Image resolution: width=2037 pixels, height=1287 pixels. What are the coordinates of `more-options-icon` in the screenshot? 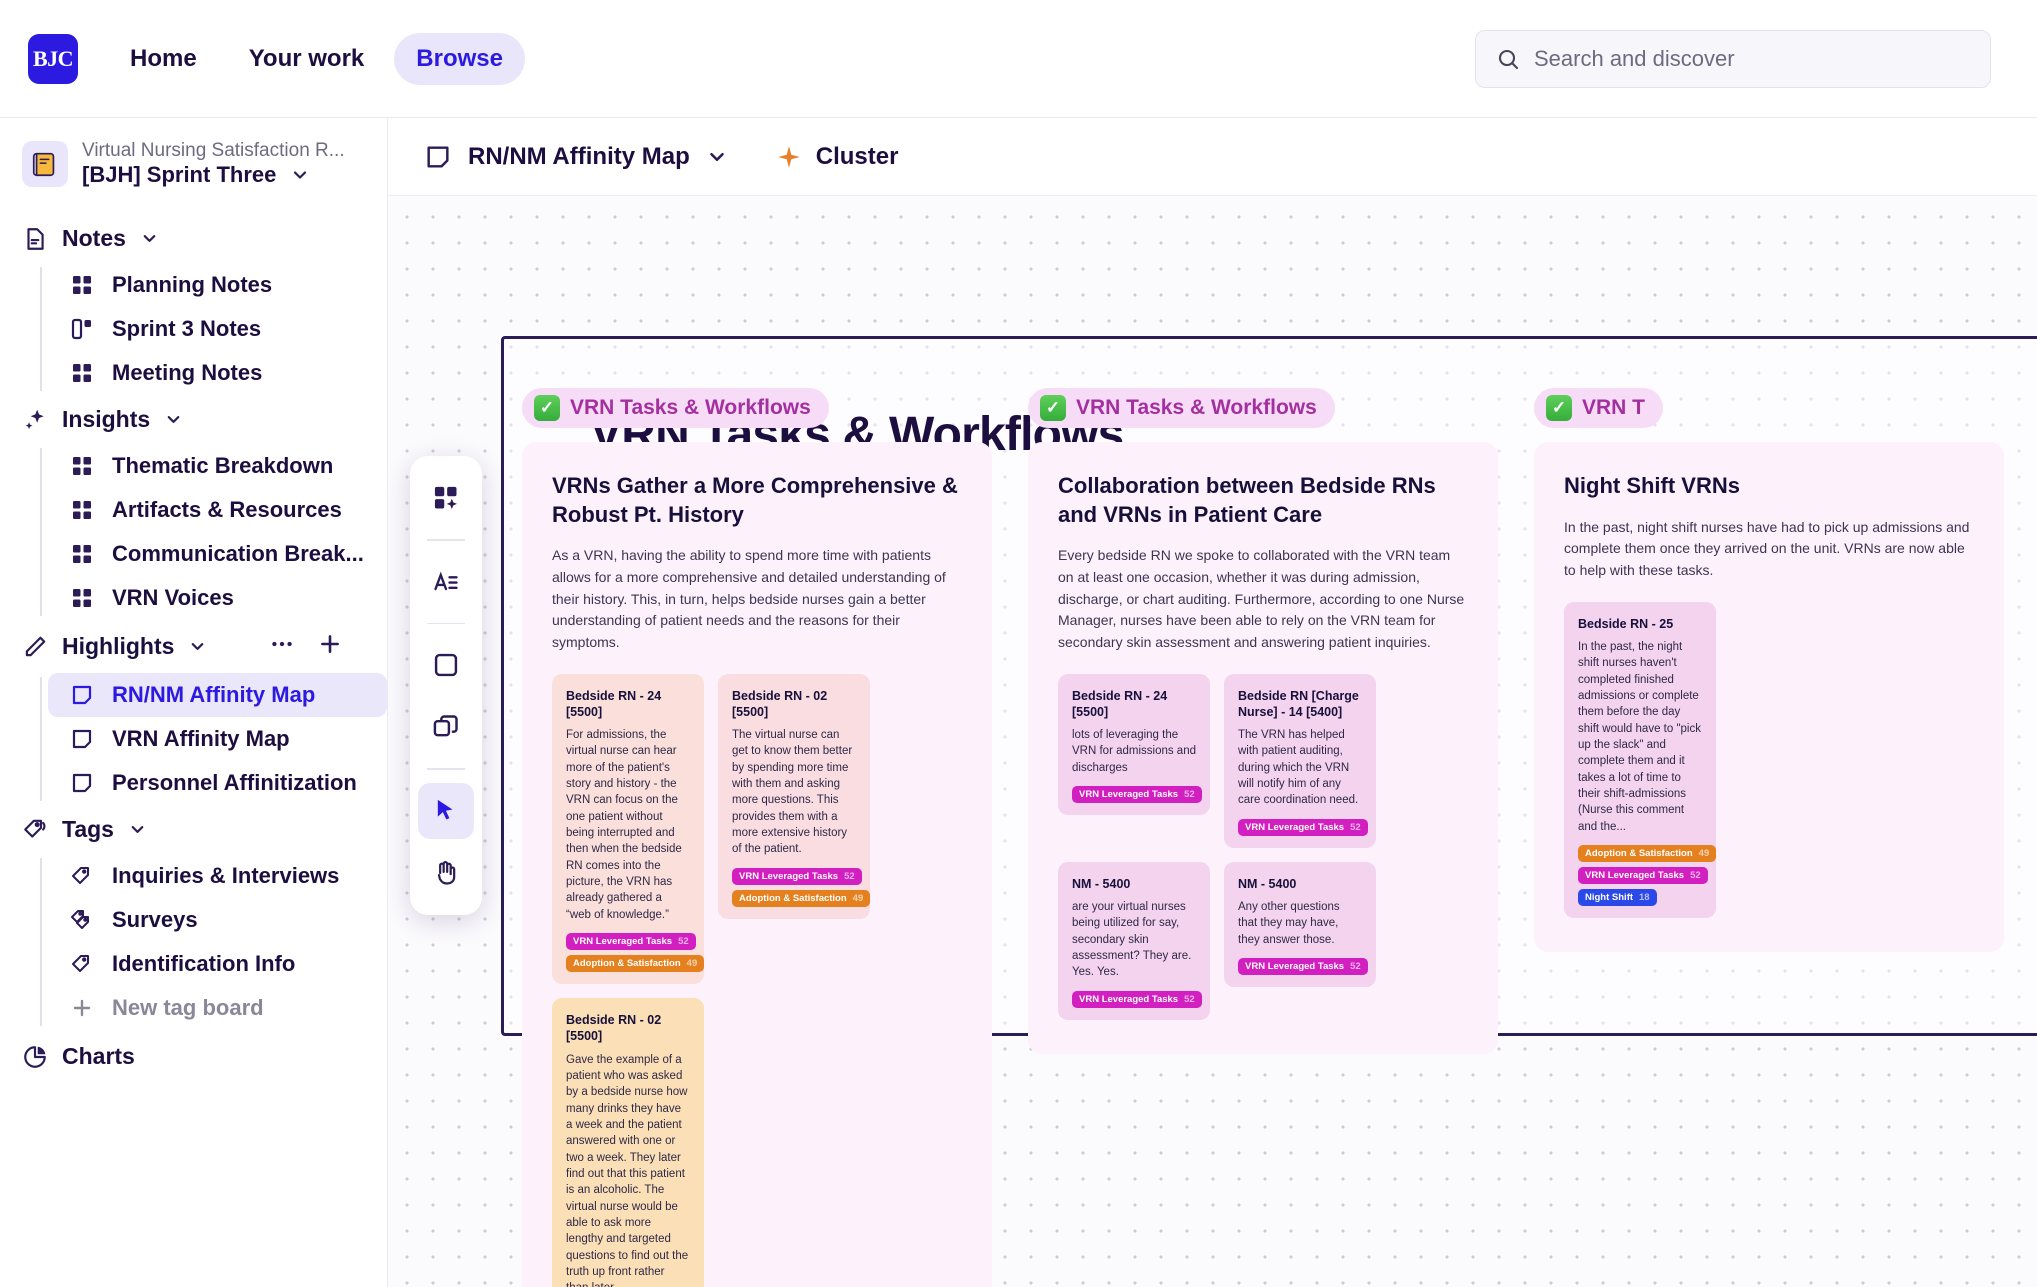 It's located at (282, 646).